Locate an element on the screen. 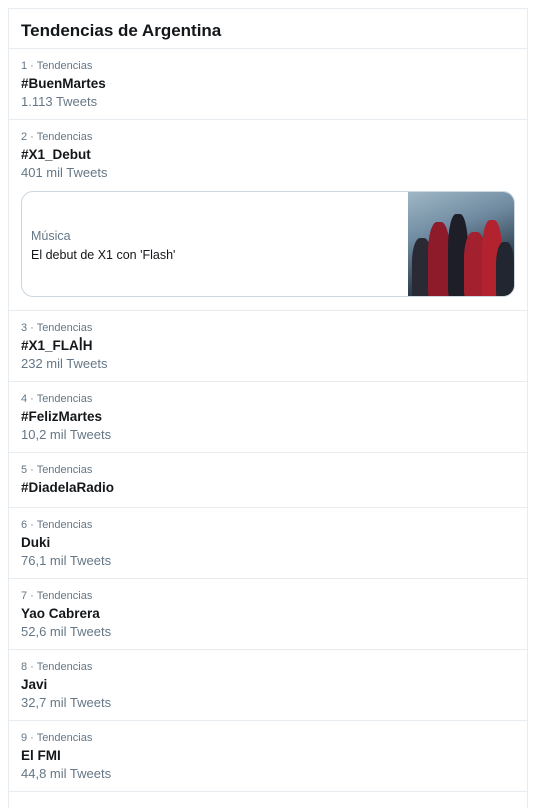 The width and height of the screenshot is (537, 808). trend-name: #DiadelaRadio is located at coordinates (68, 487).